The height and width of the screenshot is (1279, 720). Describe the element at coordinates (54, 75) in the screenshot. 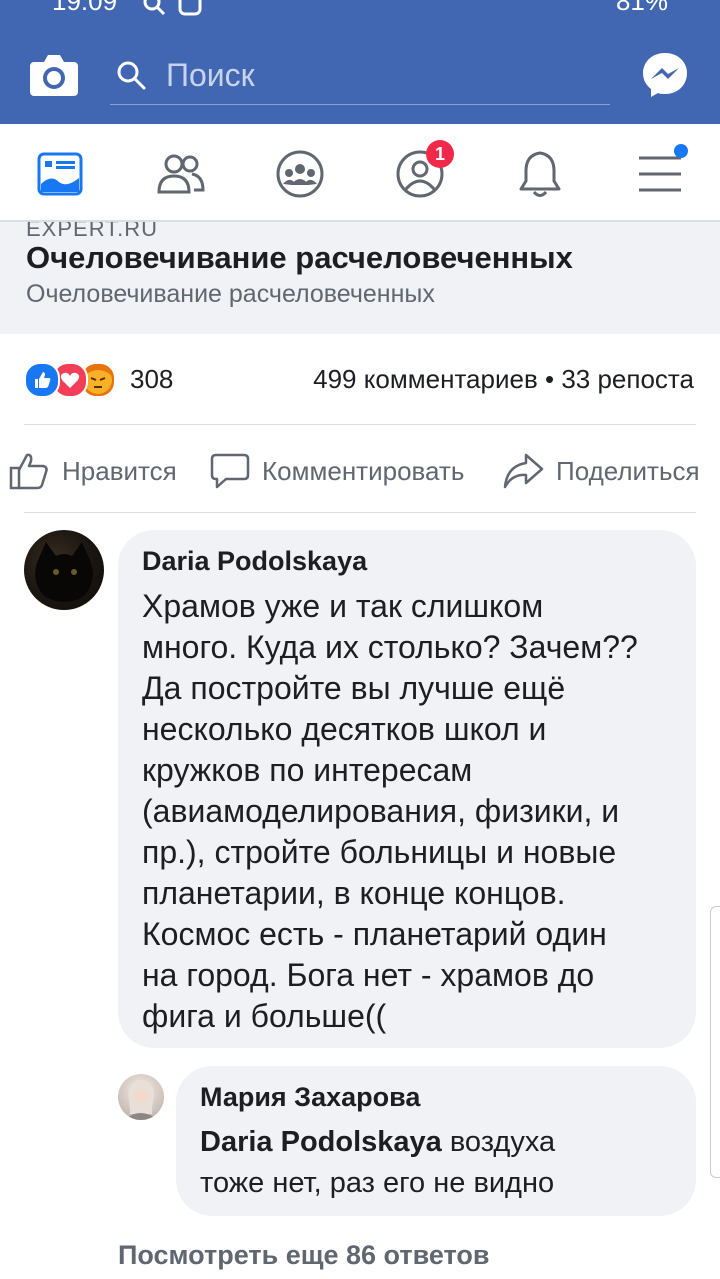

I see `camera-icon` at that location.